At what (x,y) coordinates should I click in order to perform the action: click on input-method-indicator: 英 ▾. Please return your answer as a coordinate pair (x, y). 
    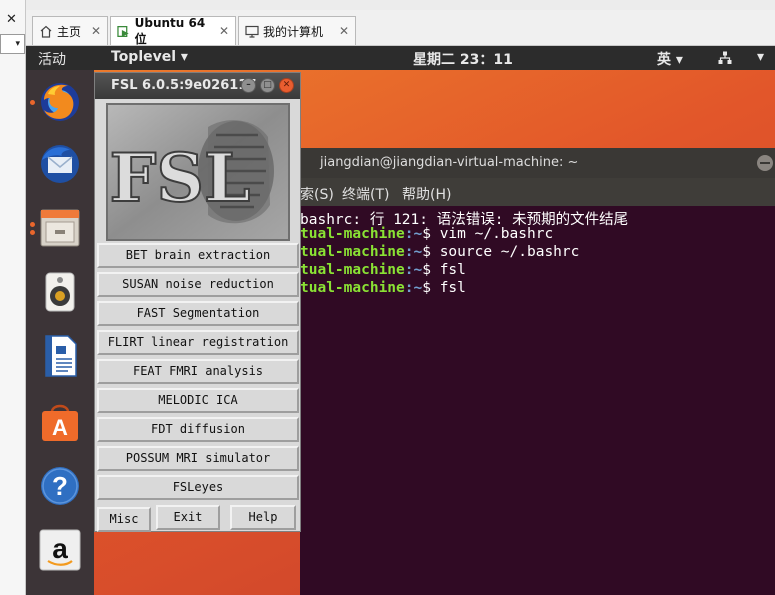
    Looking at the image, I should click on (670, 59).